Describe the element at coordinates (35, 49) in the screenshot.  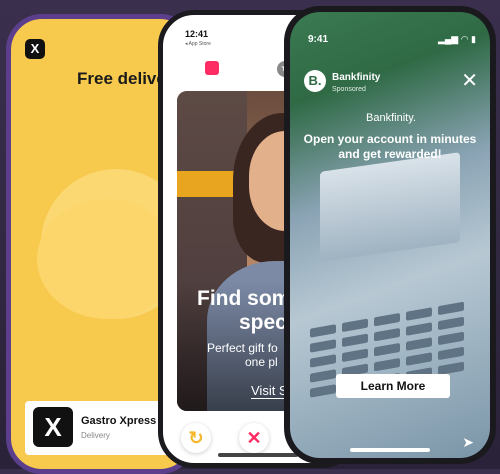
I see `app-logo: X` at that location.